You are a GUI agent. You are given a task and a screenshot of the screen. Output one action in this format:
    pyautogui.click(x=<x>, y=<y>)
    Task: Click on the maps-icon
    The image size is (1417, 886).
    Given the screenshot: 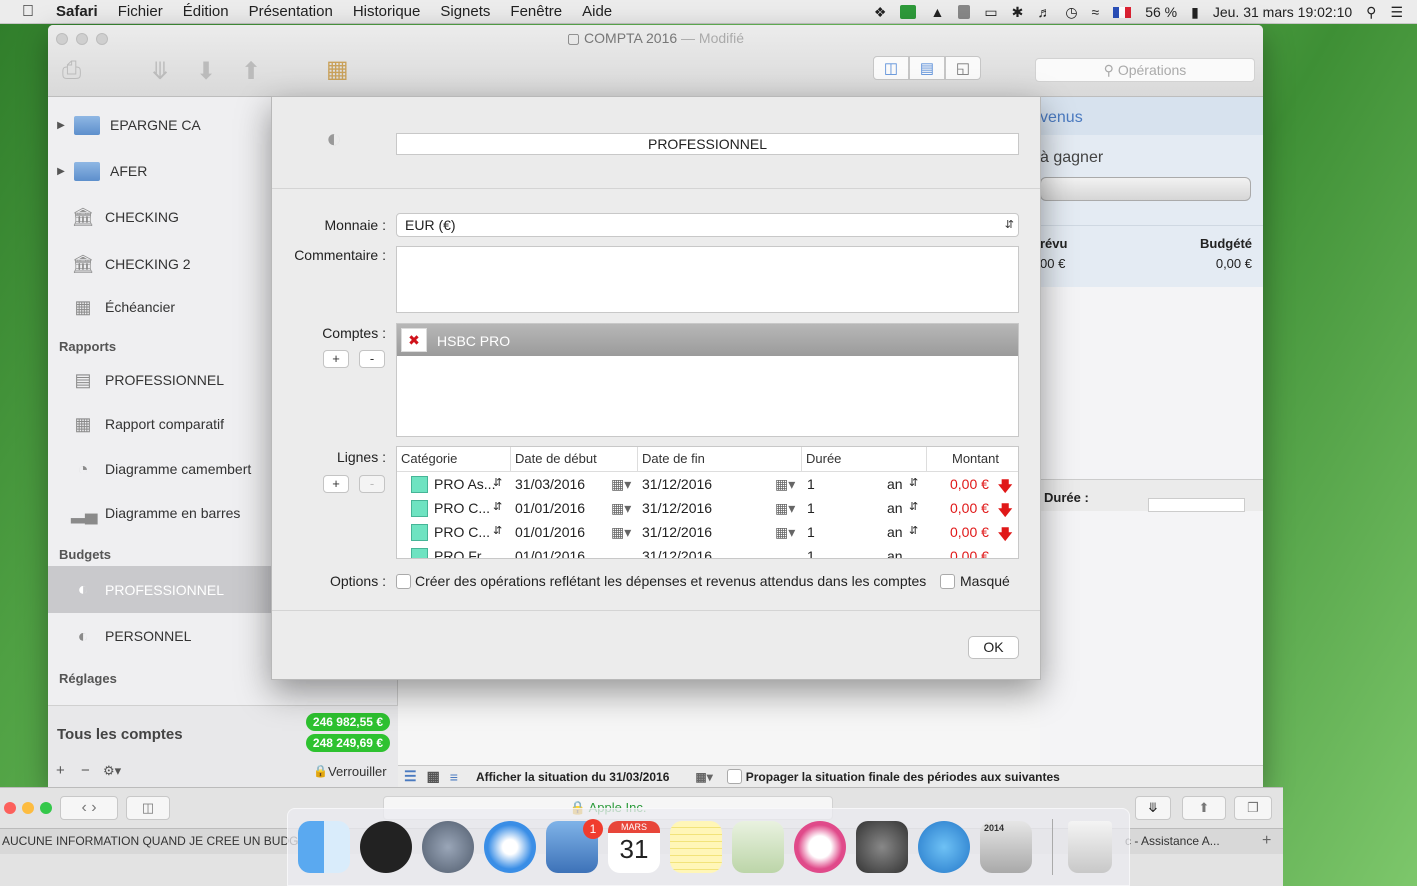 What is the action you would take?
    pyautogui.click(x=758, y=847)
    